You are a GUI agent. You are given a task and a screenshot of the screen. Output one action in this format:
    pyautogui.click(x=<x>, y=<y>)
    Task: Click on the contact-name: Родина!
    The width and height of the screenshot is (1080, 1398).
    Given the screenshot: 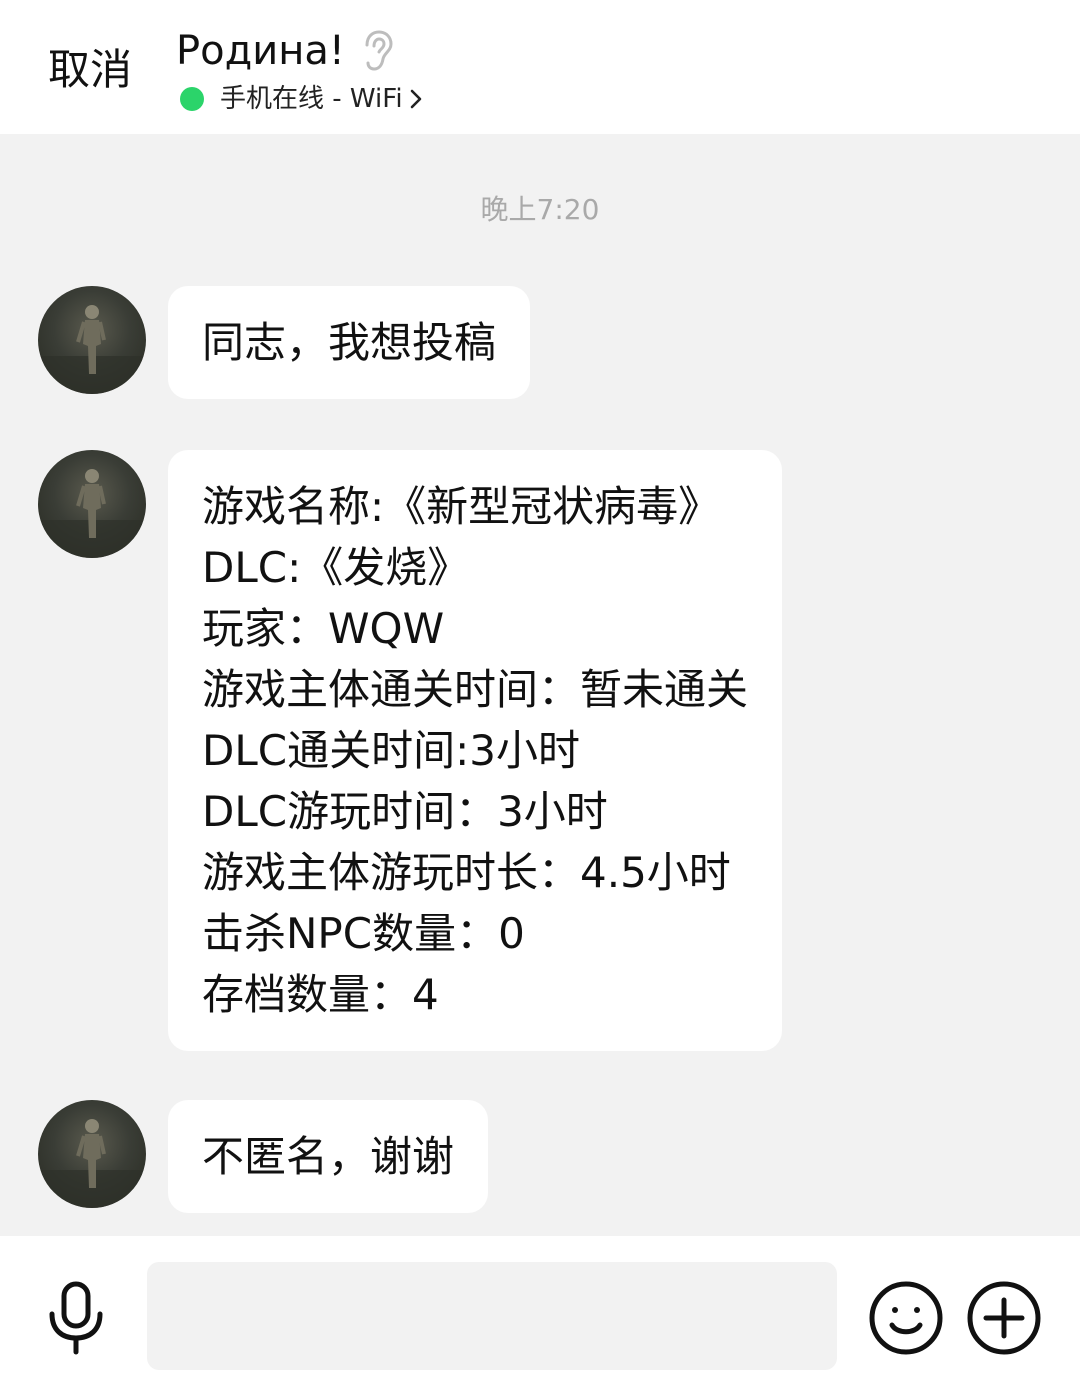 What is the action you would take?
    pyautogui.click(x=260, y=51)
    